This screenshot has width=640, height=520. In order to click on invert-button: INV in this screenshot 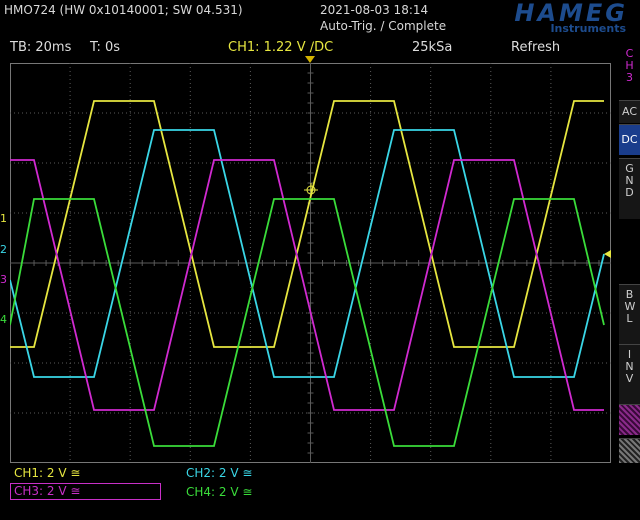, I will do `click(629, 374)`.